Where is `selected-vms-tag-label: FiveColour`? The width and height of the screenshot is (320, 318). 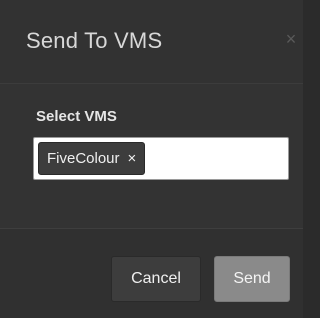 selected-vms-tag-label: FiveColour is located at coordinates (83, 158).